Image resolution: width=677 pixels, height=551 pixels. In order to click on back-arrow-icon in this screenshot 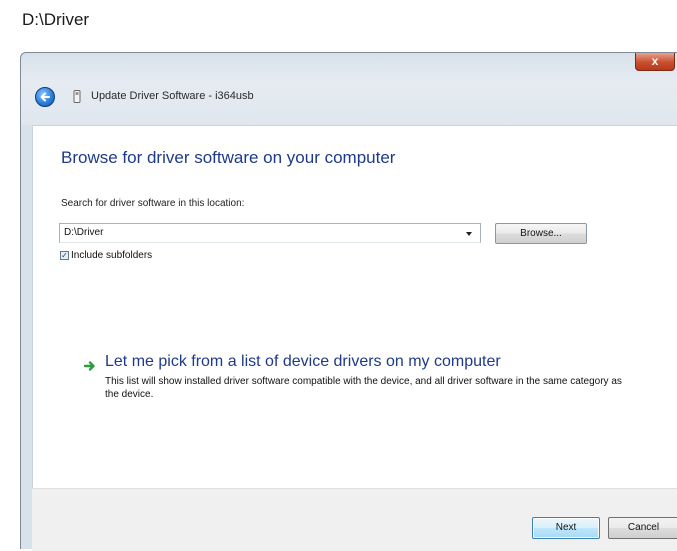, I will do `click(45, 97)`.